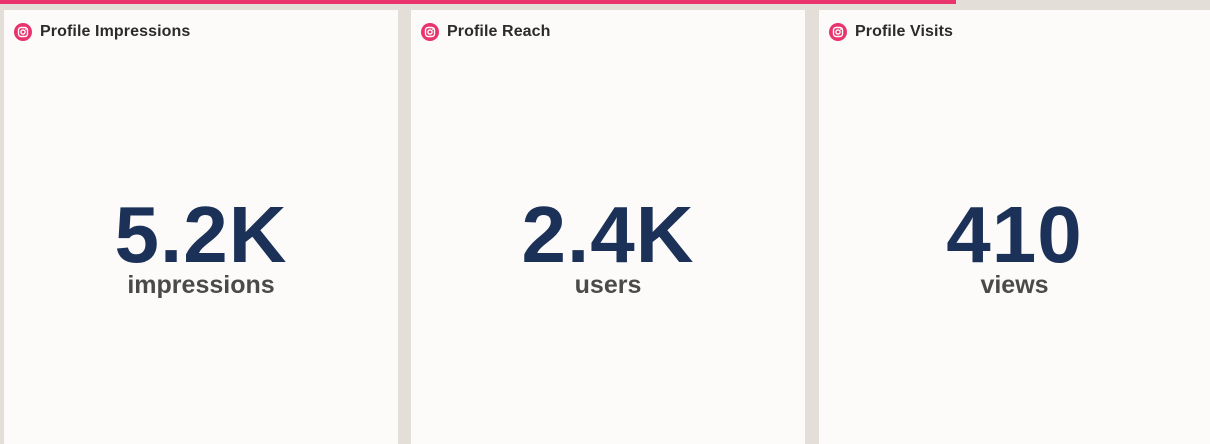 This screenshot has height=444, width=1210. I want to click on card-header: Profile Impressions, so click(102, 32).